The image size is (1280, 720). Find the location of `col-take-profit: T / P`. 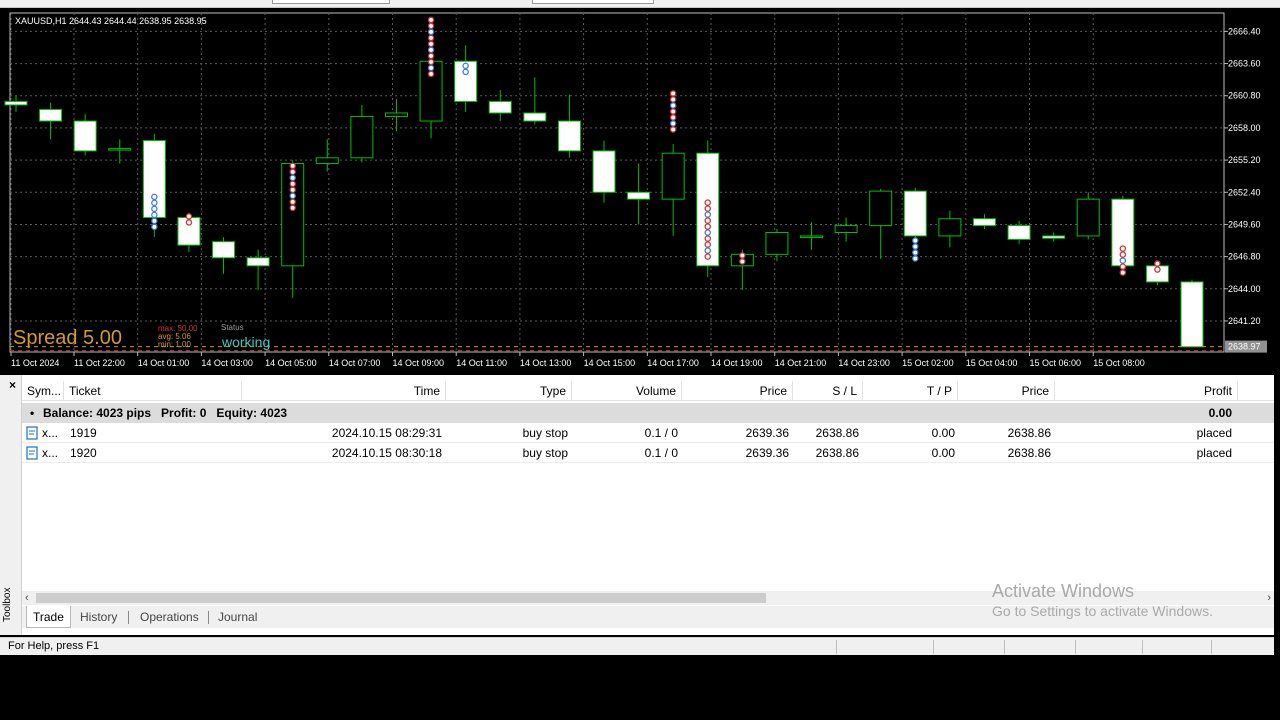

col-take-profit: T / P is located at coordinates (910, 391).